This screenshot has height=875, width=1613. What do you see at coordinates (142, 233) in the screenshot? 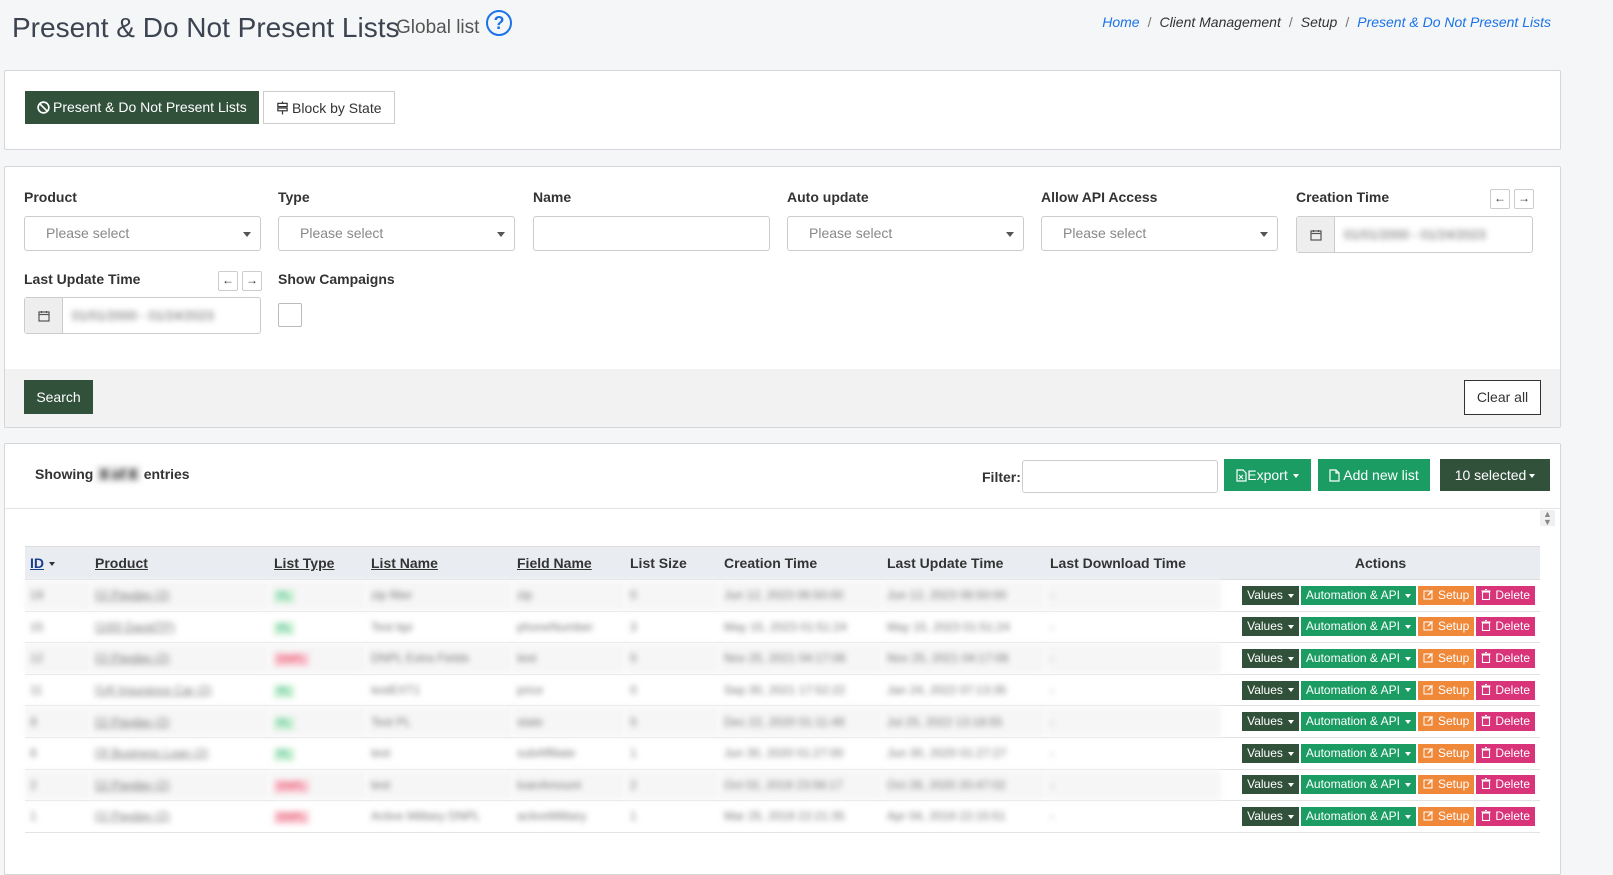
I see `product-select: Please select` at bounding box center [142, 233].